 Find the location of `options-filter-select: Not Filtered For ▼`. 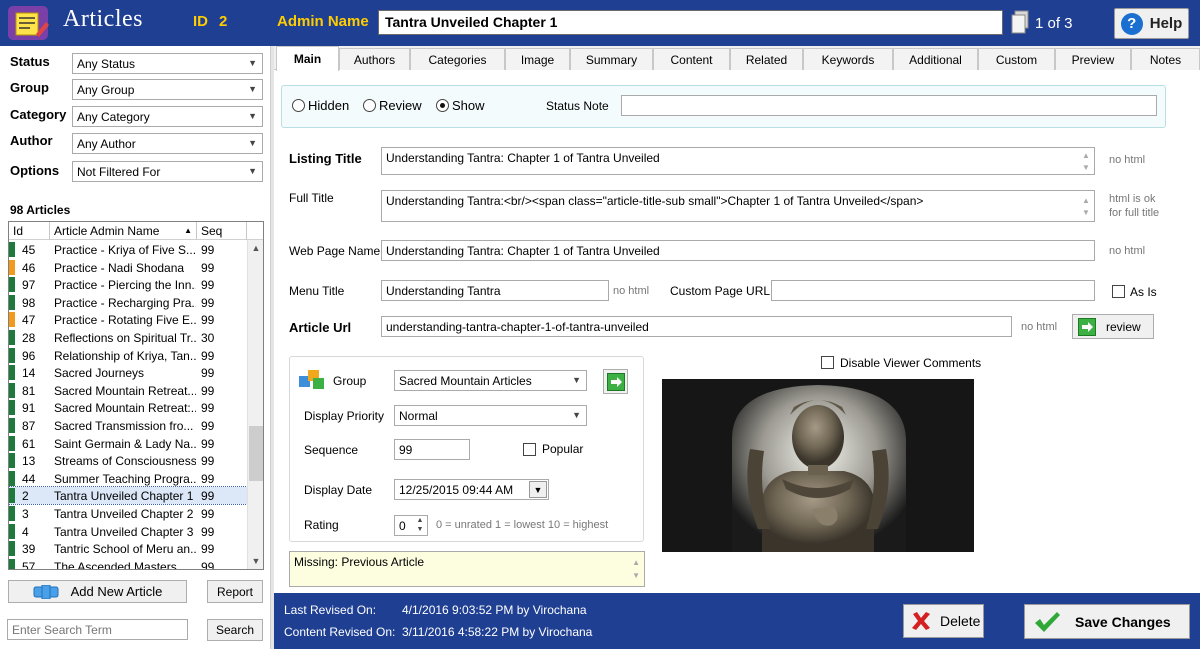

options-filter-select: Not Filtered For ▼ is located at coordinates (167, 171).